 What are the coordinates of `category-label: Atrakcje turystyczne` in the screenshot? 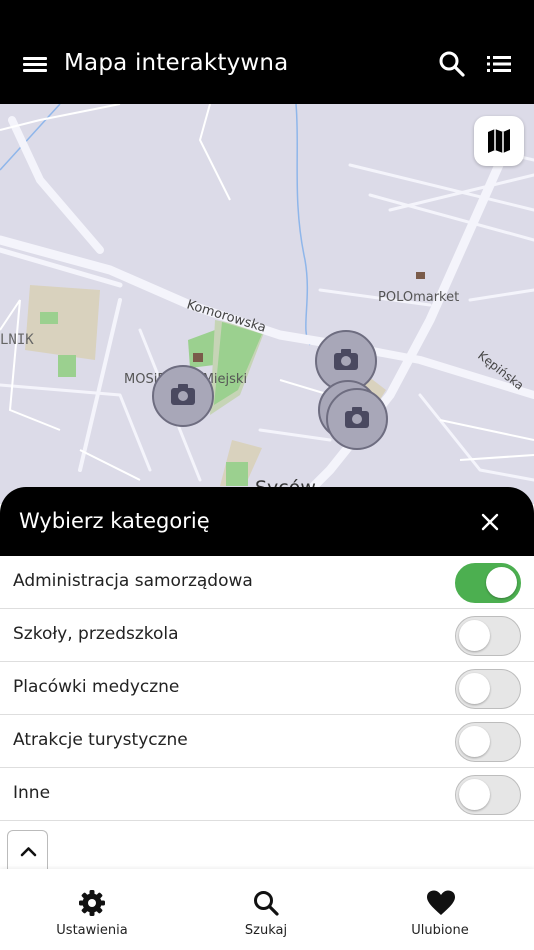 It's located at (100, 740).